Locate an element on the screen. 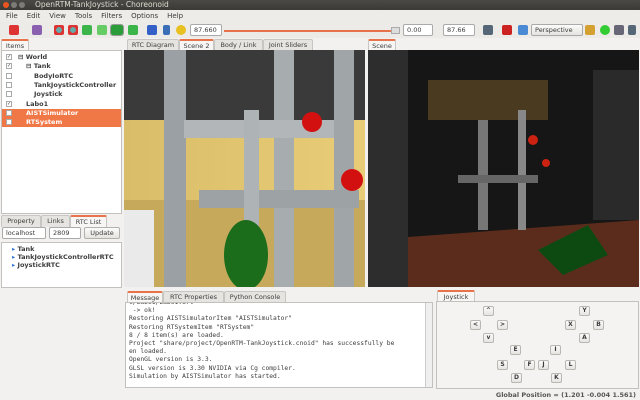  joystick-button: E is located at coordinates (515, 350).